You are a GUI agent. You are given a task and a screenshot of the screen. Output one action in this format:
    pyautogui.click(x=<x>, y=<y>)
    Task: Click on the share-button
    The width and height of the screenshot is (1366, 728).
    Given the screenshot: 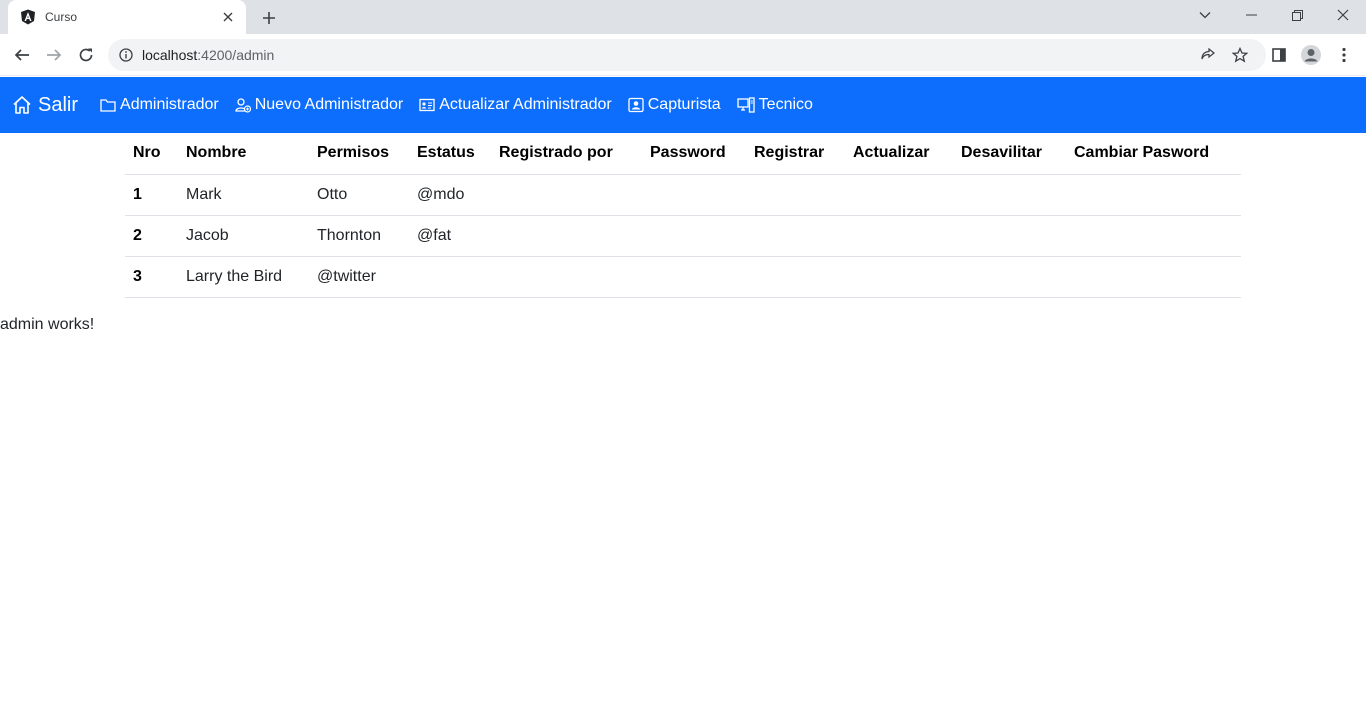 What is the action you would take?
    pyautogui.click(x=1208, y=55)
    